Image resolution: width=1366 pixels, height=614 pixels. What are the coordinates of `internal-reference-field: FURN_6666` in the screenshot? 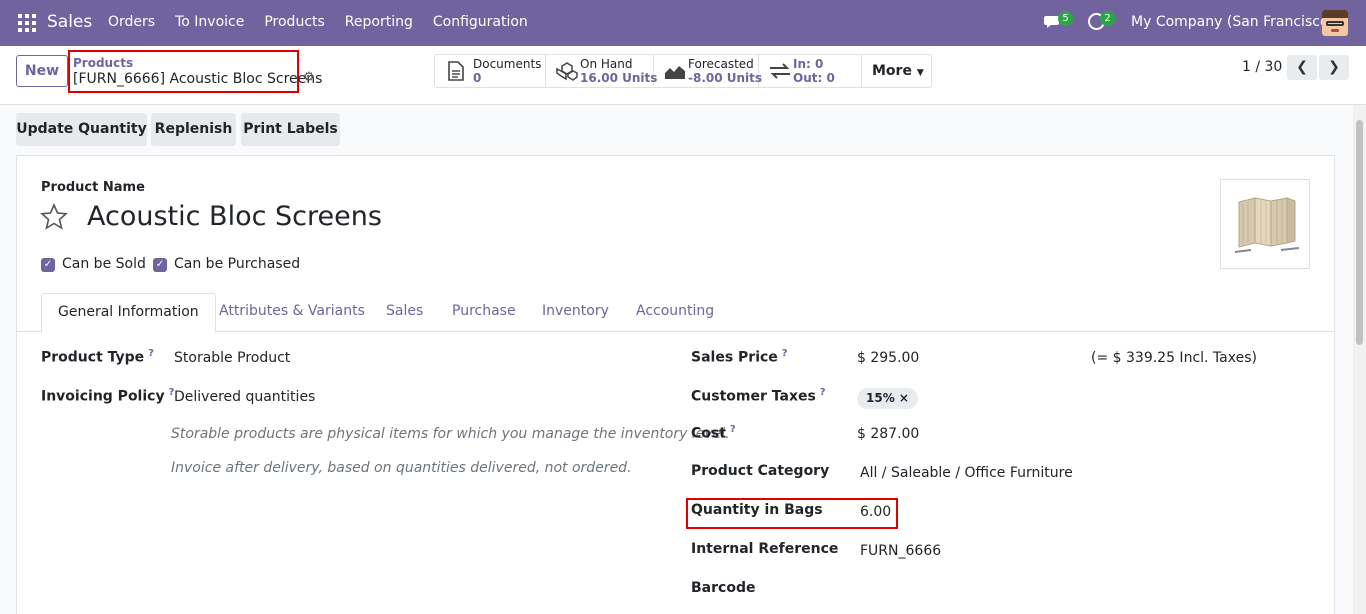 It's located at (900, 551).